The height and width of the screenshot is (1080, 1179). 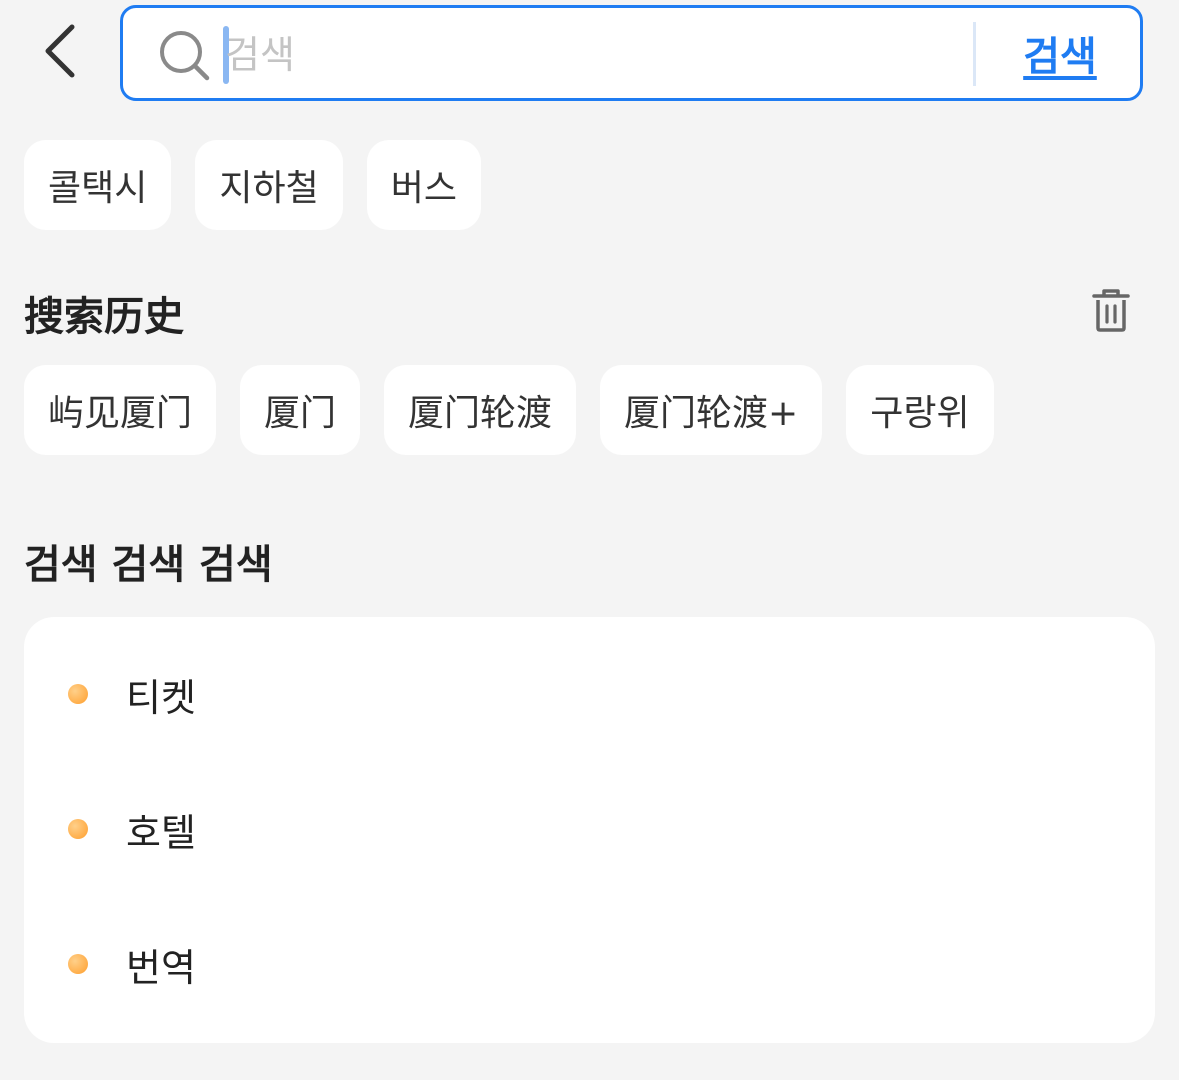 I want to click on search-input, so click(x=595, y=55).